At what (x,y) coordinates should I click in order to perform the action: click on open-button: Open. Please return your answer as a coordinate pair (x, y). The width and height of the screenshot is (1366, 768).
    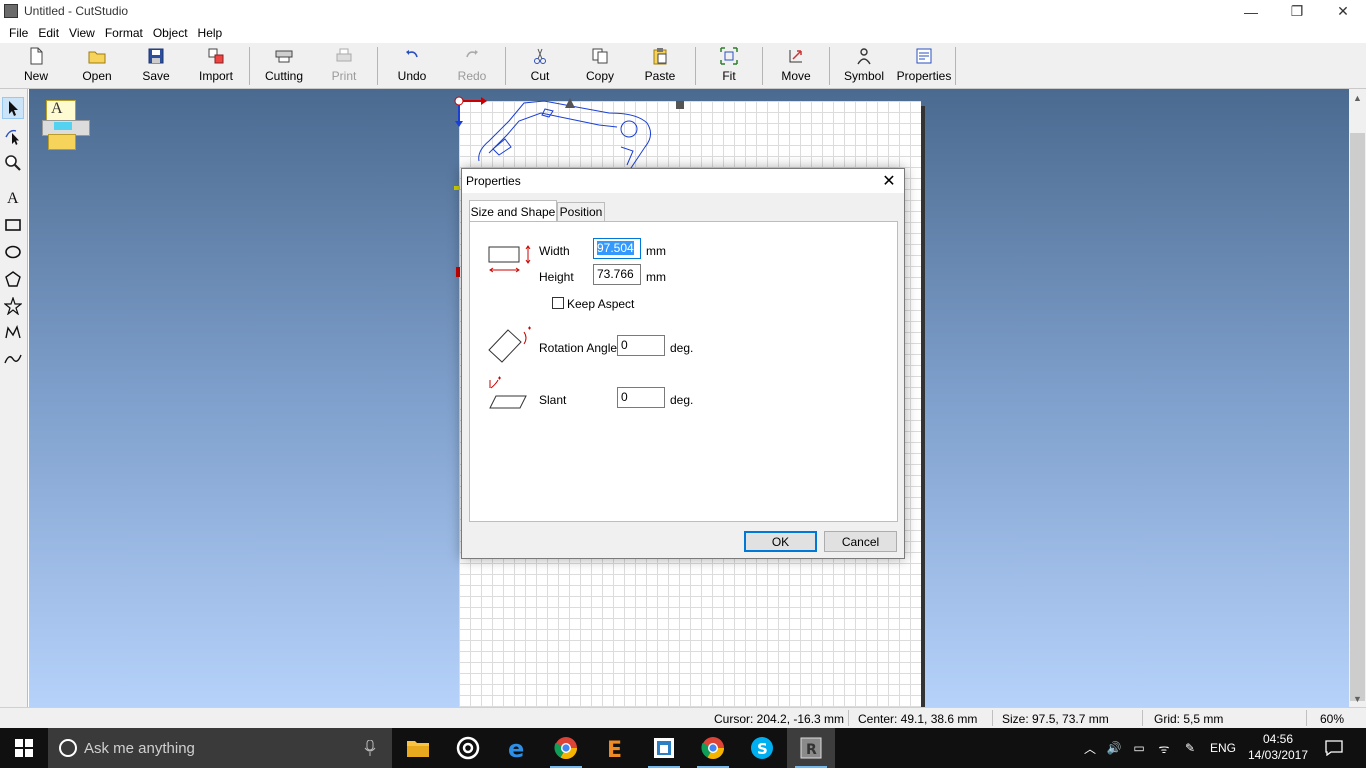
    Looking at the image, I should click on (97, 67).